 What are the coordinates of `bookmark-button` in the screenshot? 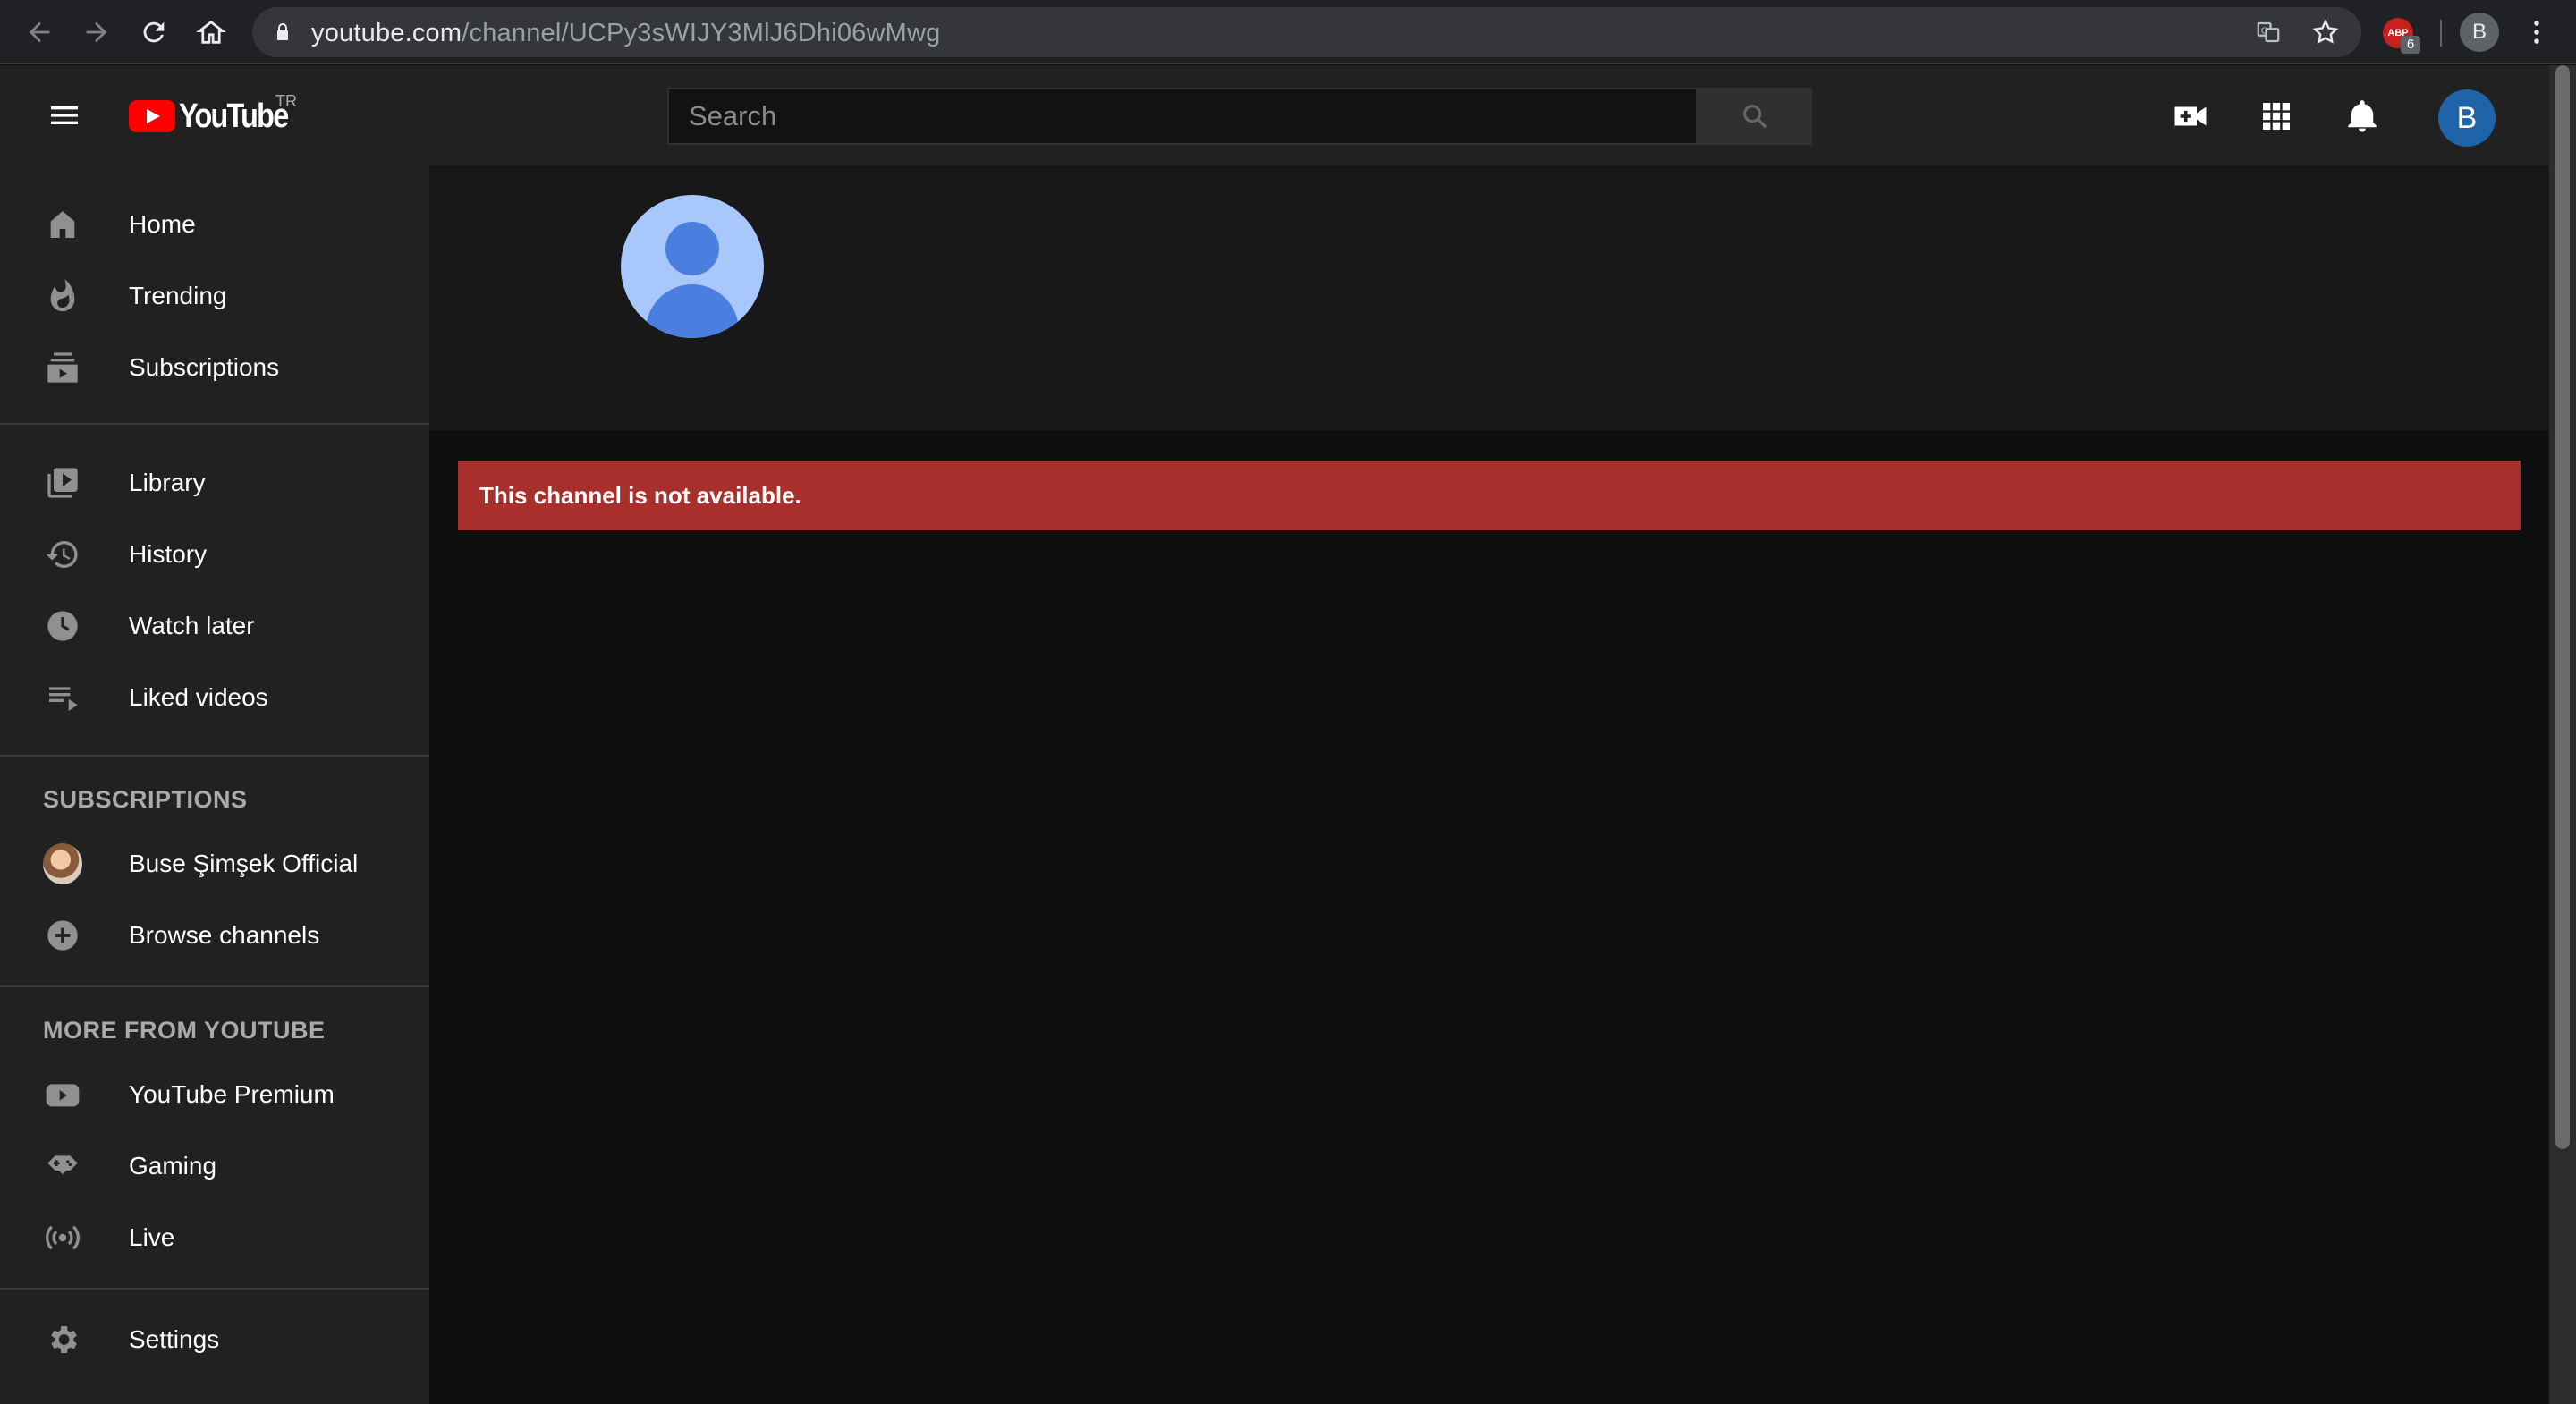 It's located at (2325, 32).